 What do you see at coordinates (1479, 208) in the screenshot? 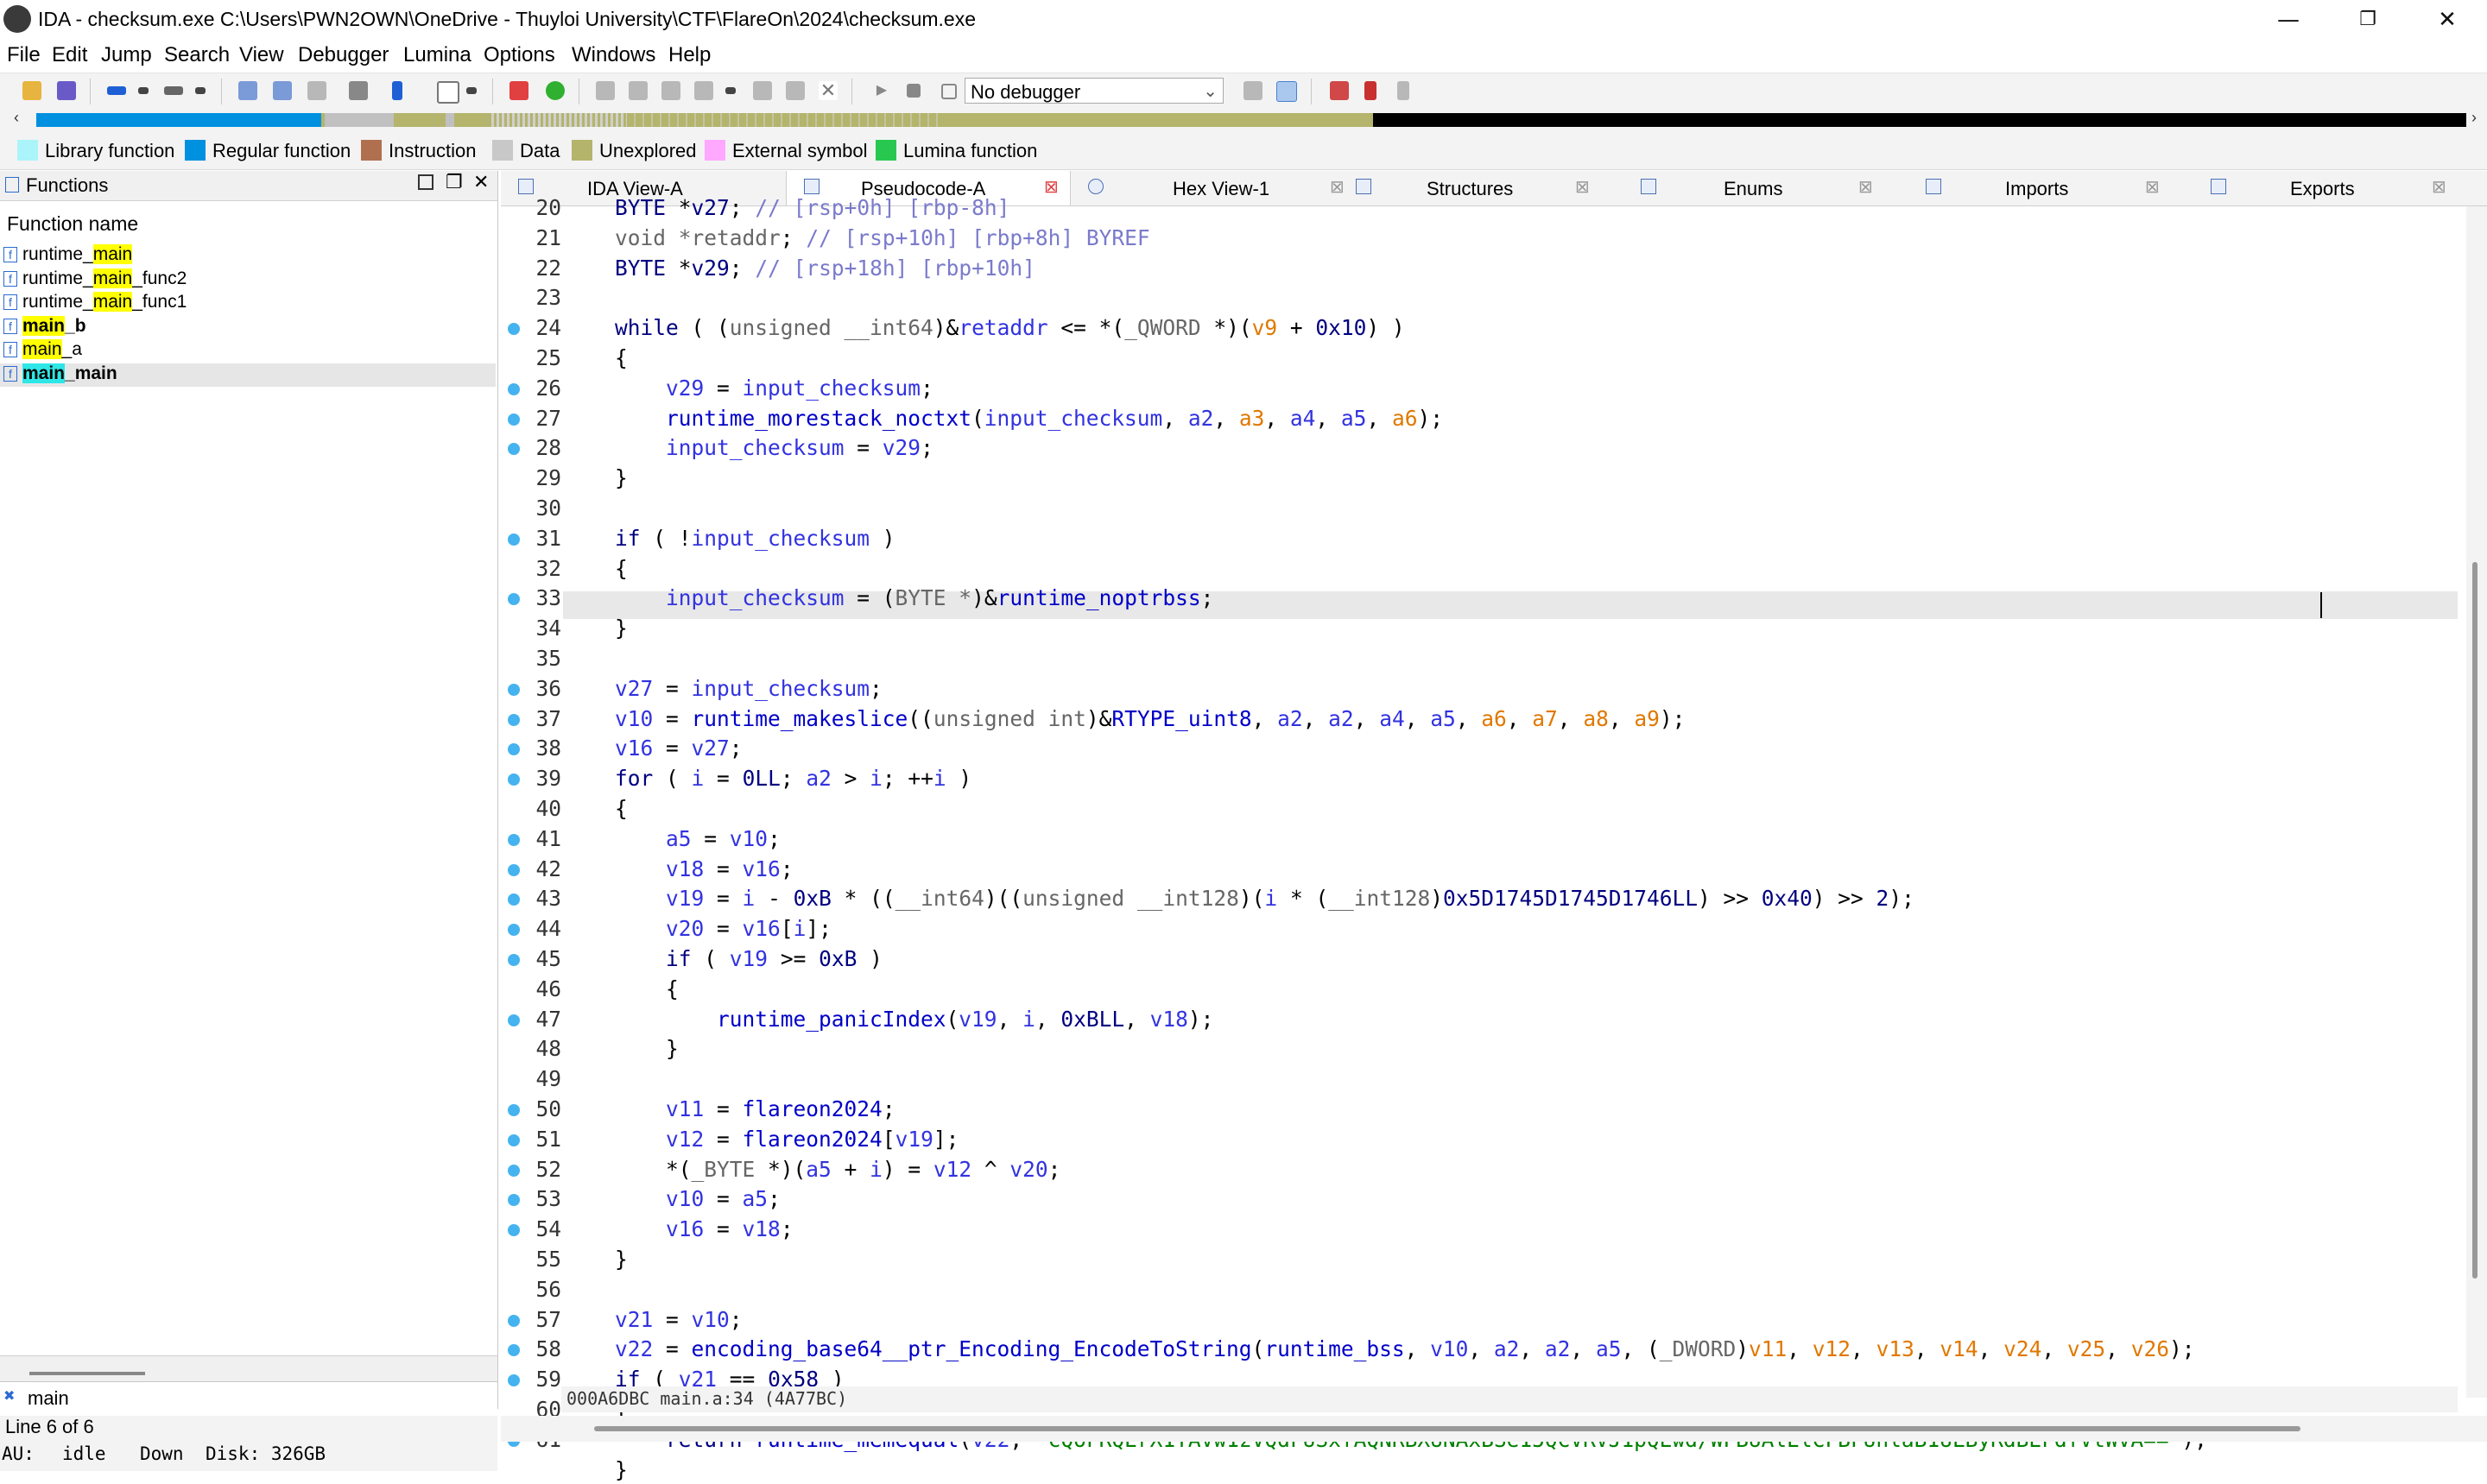
I see `code-line: 20 BYTE *v27; // [rsp+0h] [rbp-8h]` at bounding box center [1479, 208].